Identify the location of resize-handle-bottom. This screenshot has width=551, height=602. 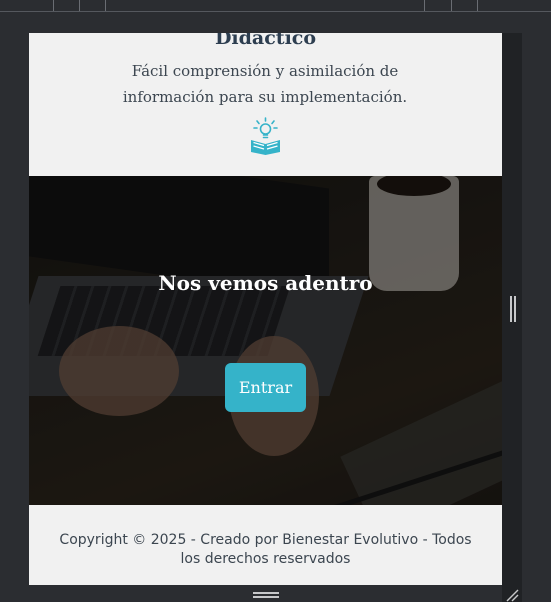
(266, 595).